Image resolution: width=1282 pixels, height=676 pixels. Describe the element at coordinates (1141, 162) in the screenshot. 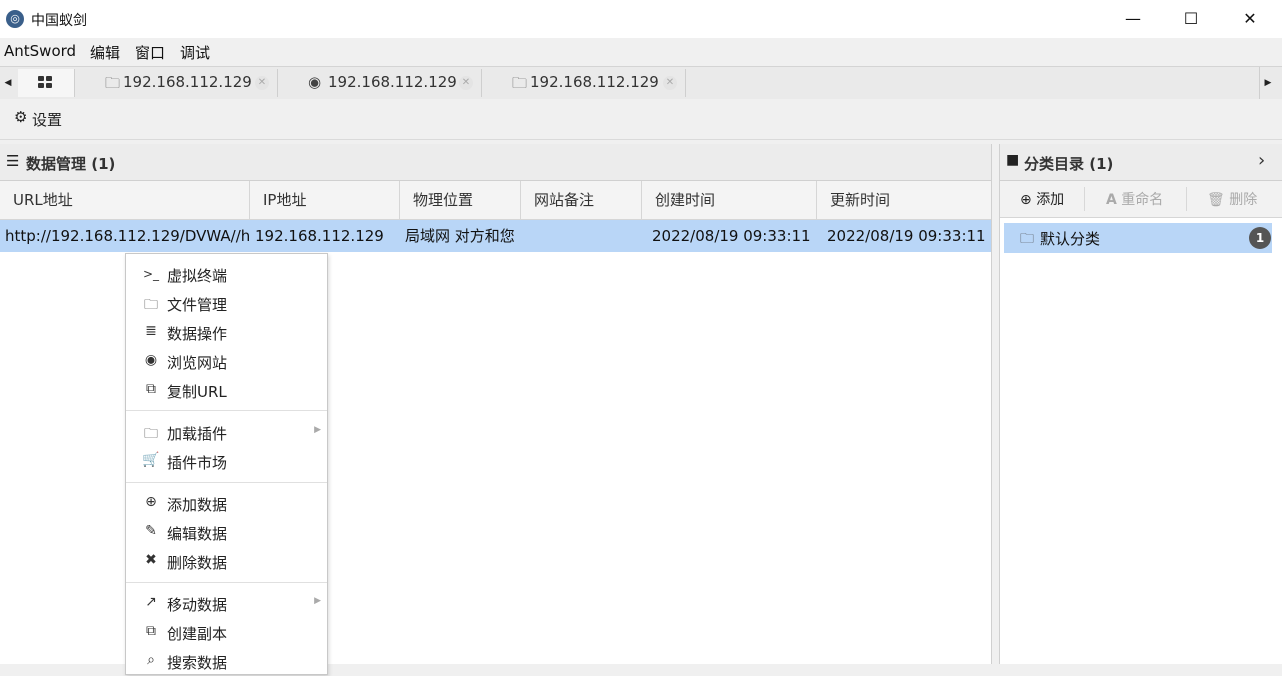

I see `panel-header: ■ 分类目录 (1) ›` at that location.